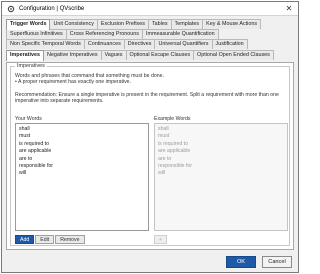 The width and height of the screenshot is (320, 274). Describe the element at coordinates (104, 34) in the screenshot. I see `tab-cross-referencing-pronouns: Cross Referencing Pronouns` at that location.